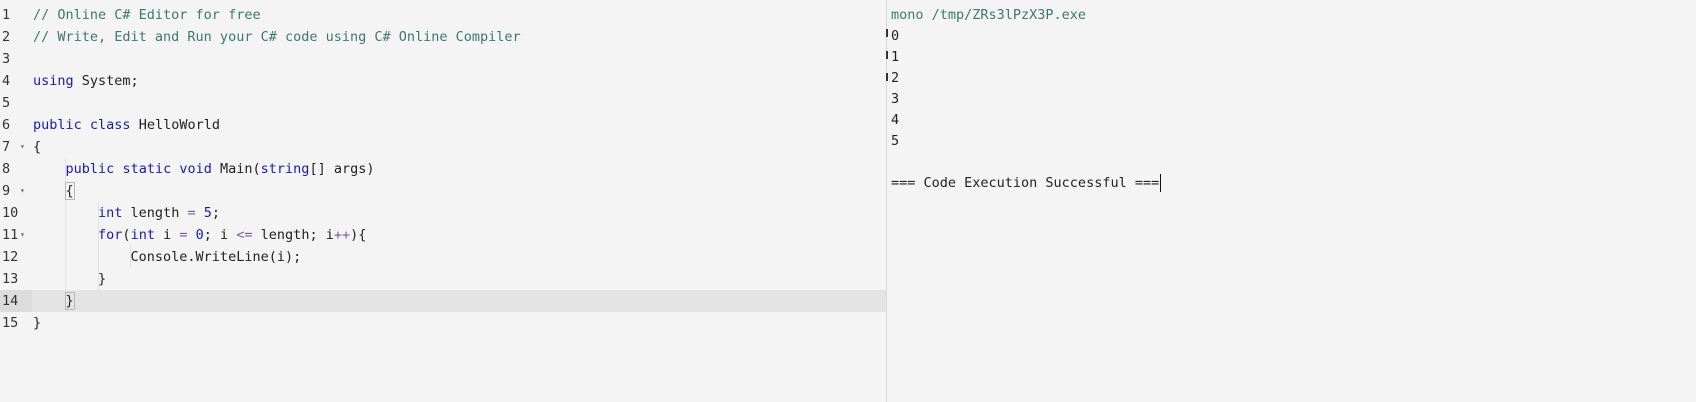 The width and height of the screenshot is (1696, 402). Describe the element at coordinates (443, 169) in the screenshot. I see `code-line: 8 public static void Main(string[] args)` at that location.